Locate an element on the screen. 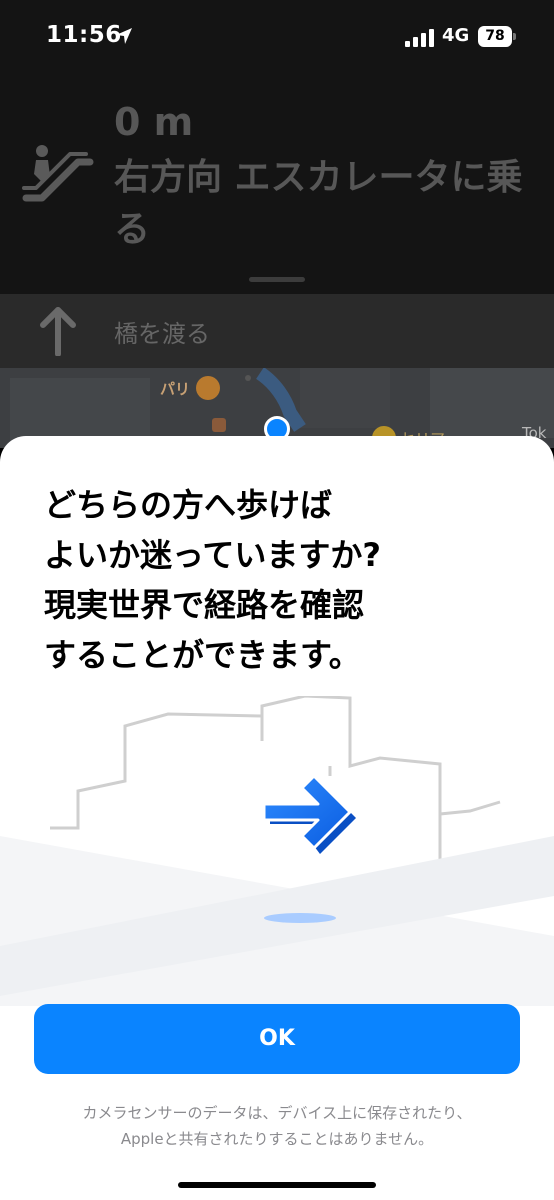 The image size is (554, 1200). ok-button: OK is located at coordinates (277, 1039).